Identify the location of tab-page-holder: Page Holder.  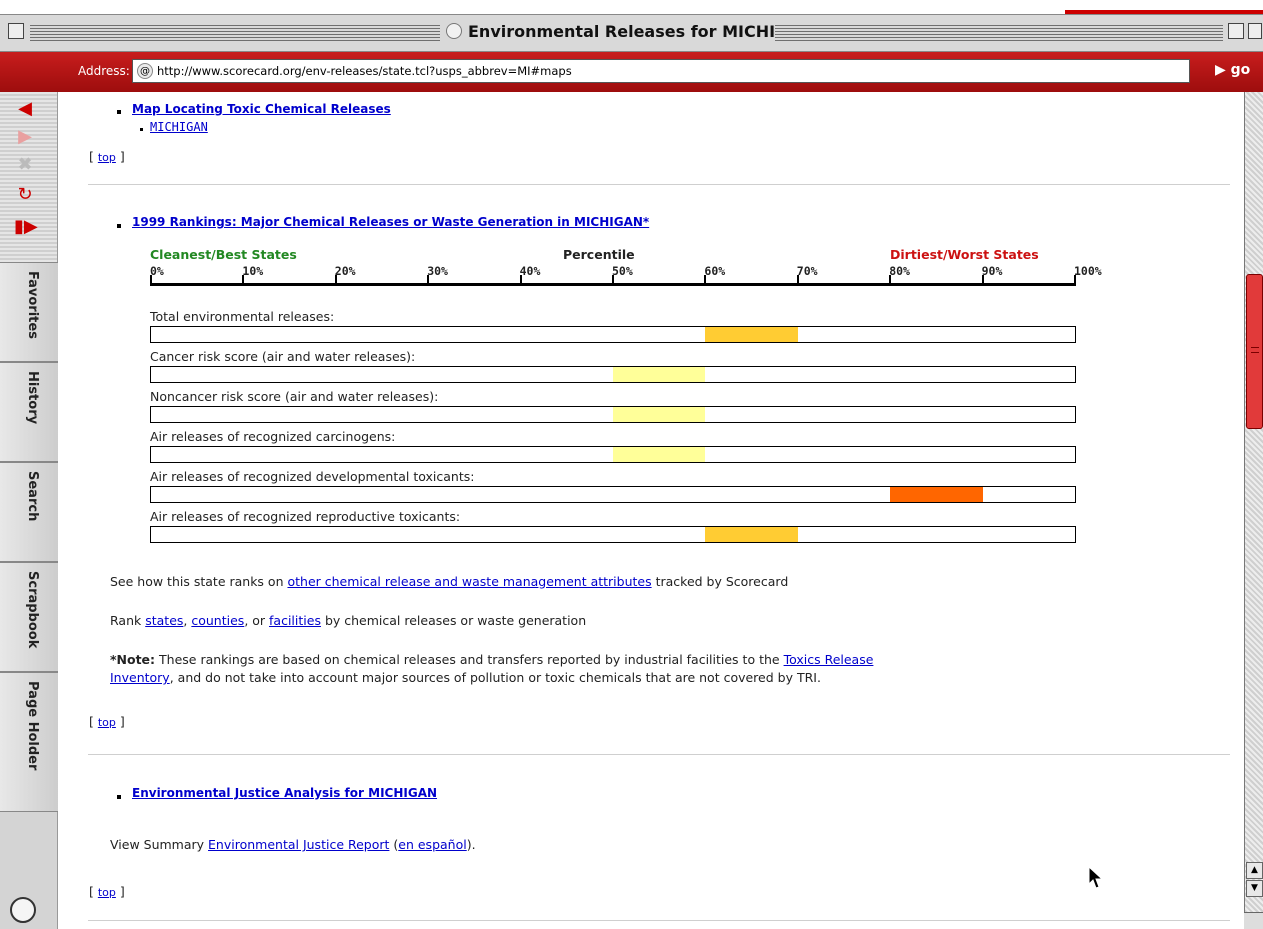
(29, 742).